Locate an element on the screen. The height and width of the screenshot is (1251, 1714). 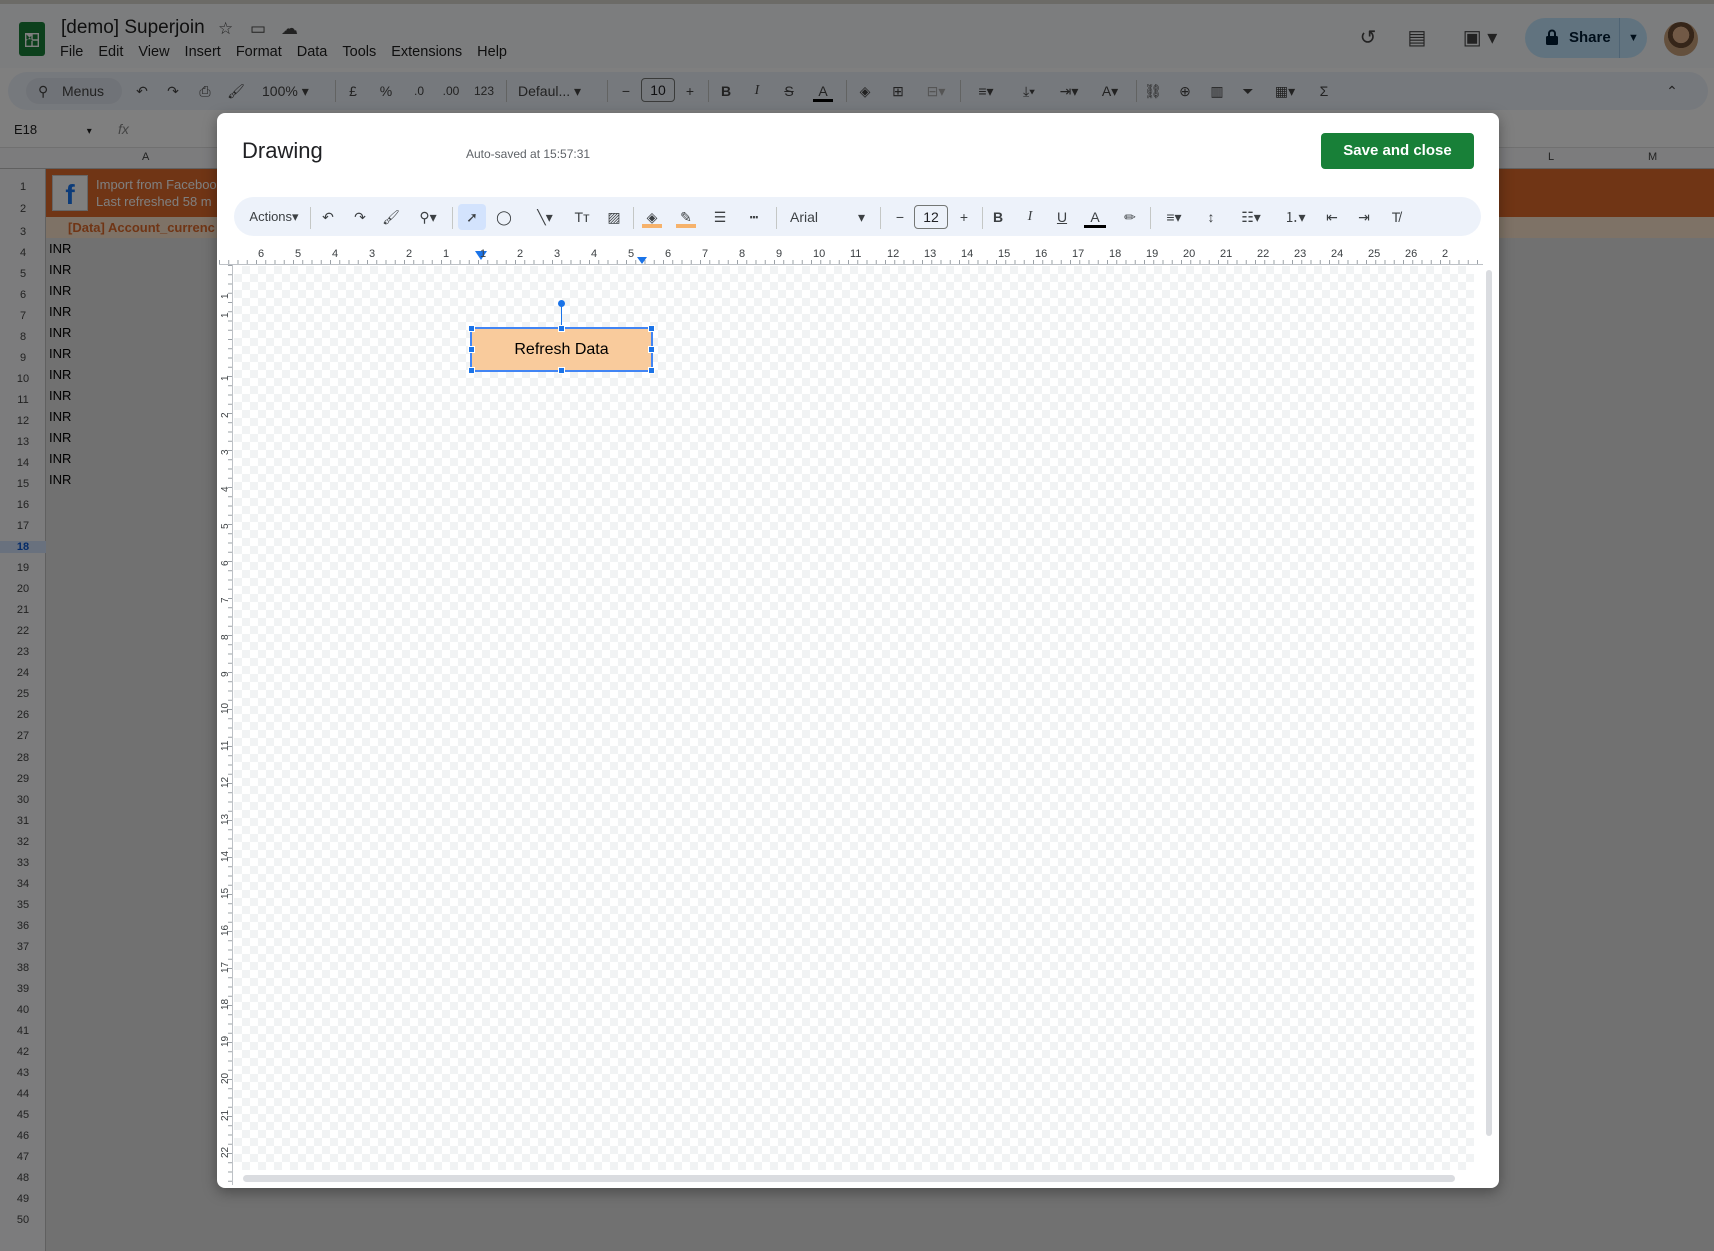
drawing-paint-format-icon: 🖌 is located at coordinates (391, 217).